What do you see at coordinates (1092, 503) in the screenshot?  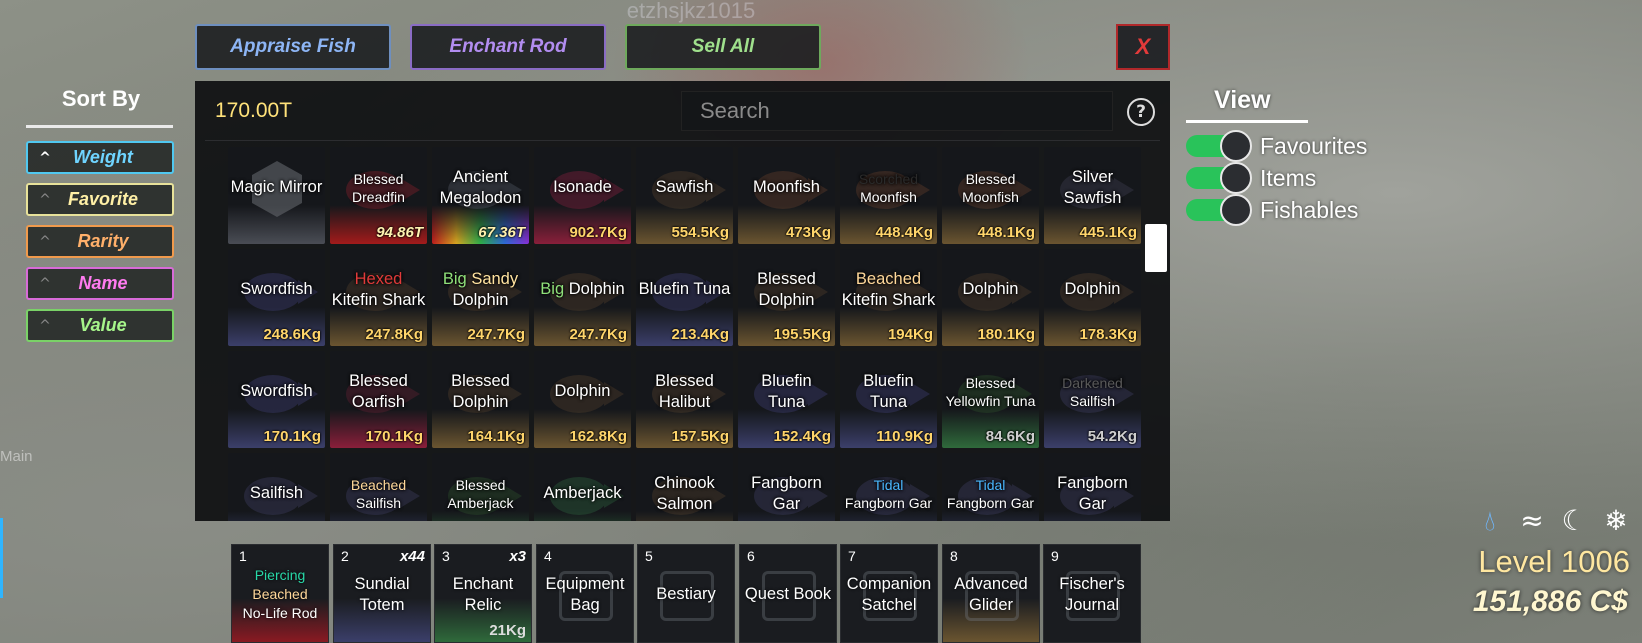 I see `item-species: Gar` at bounding box center [1092, 503].